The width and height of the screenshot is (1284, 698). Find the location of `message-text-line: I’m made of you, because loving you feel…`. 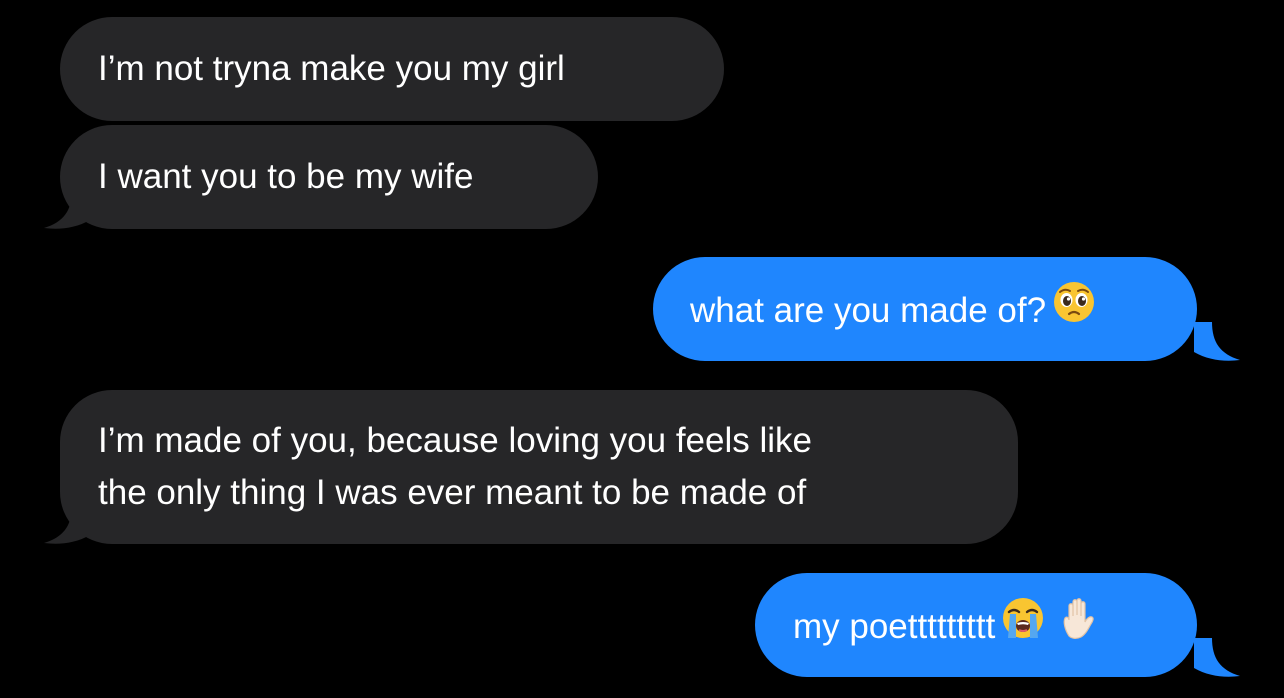

message-text-line: I’m made of you, because loving you feel… is located at coordinates (455, 440).